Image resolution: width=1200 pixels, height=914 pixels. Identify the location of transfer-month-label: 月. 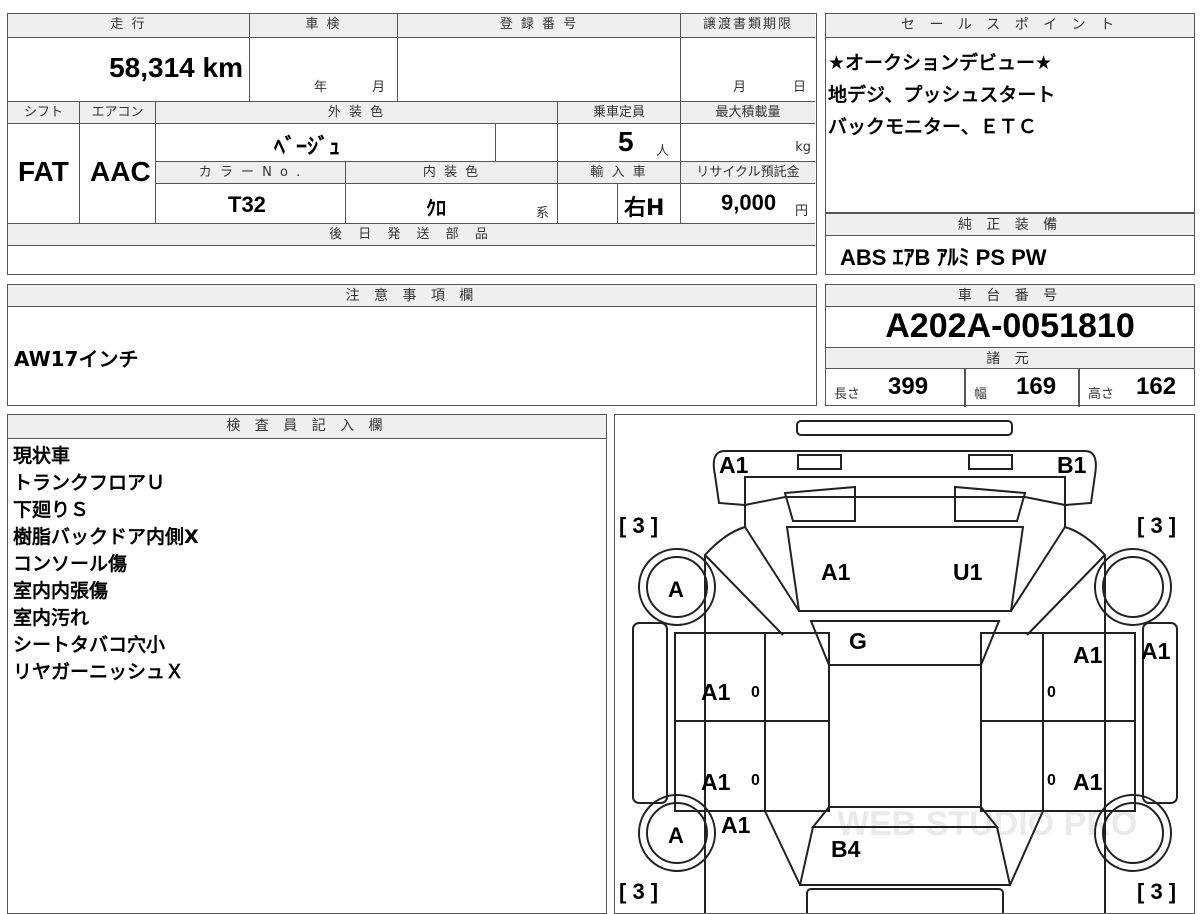
(740, 87).